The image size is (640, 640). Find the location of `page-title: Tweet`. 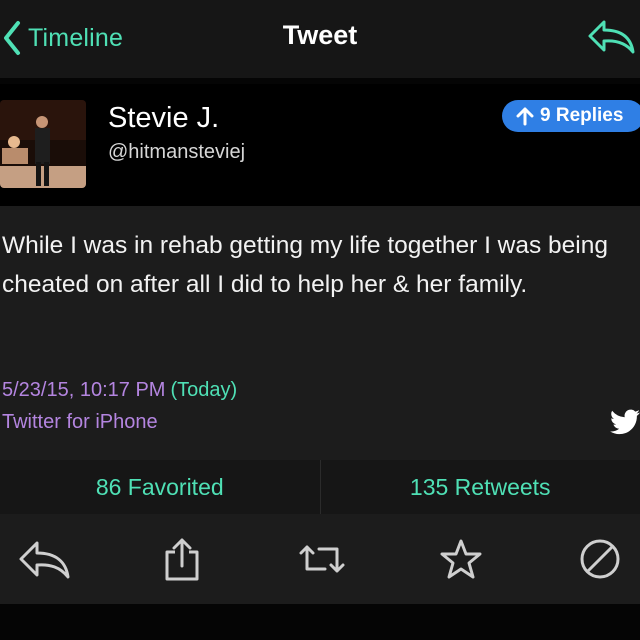

page-title: Tweet is located at coordinates (320, 35).